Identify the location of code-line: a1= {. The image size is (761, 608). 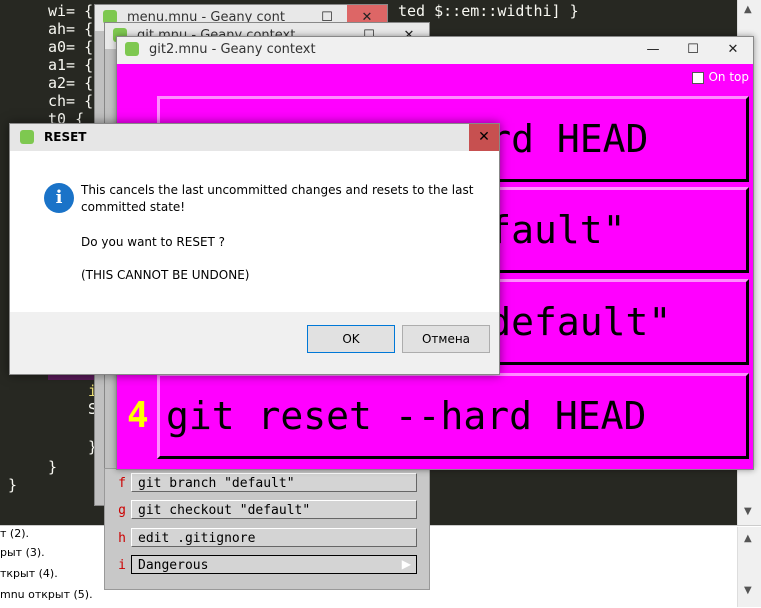
(71, 65).